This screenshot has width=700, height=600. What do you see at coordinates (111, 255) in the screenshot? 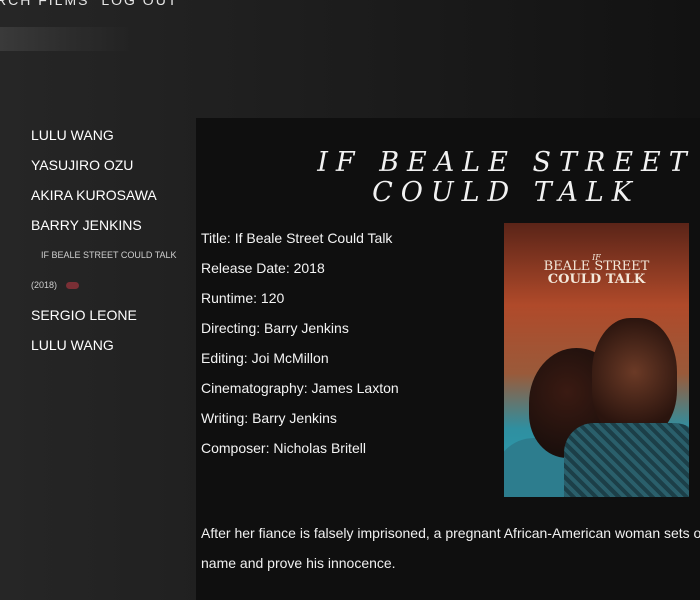
I see `sidebar-subitem-film: IF BEALE STREET COULD TALK` at bounding box center [111, 255].